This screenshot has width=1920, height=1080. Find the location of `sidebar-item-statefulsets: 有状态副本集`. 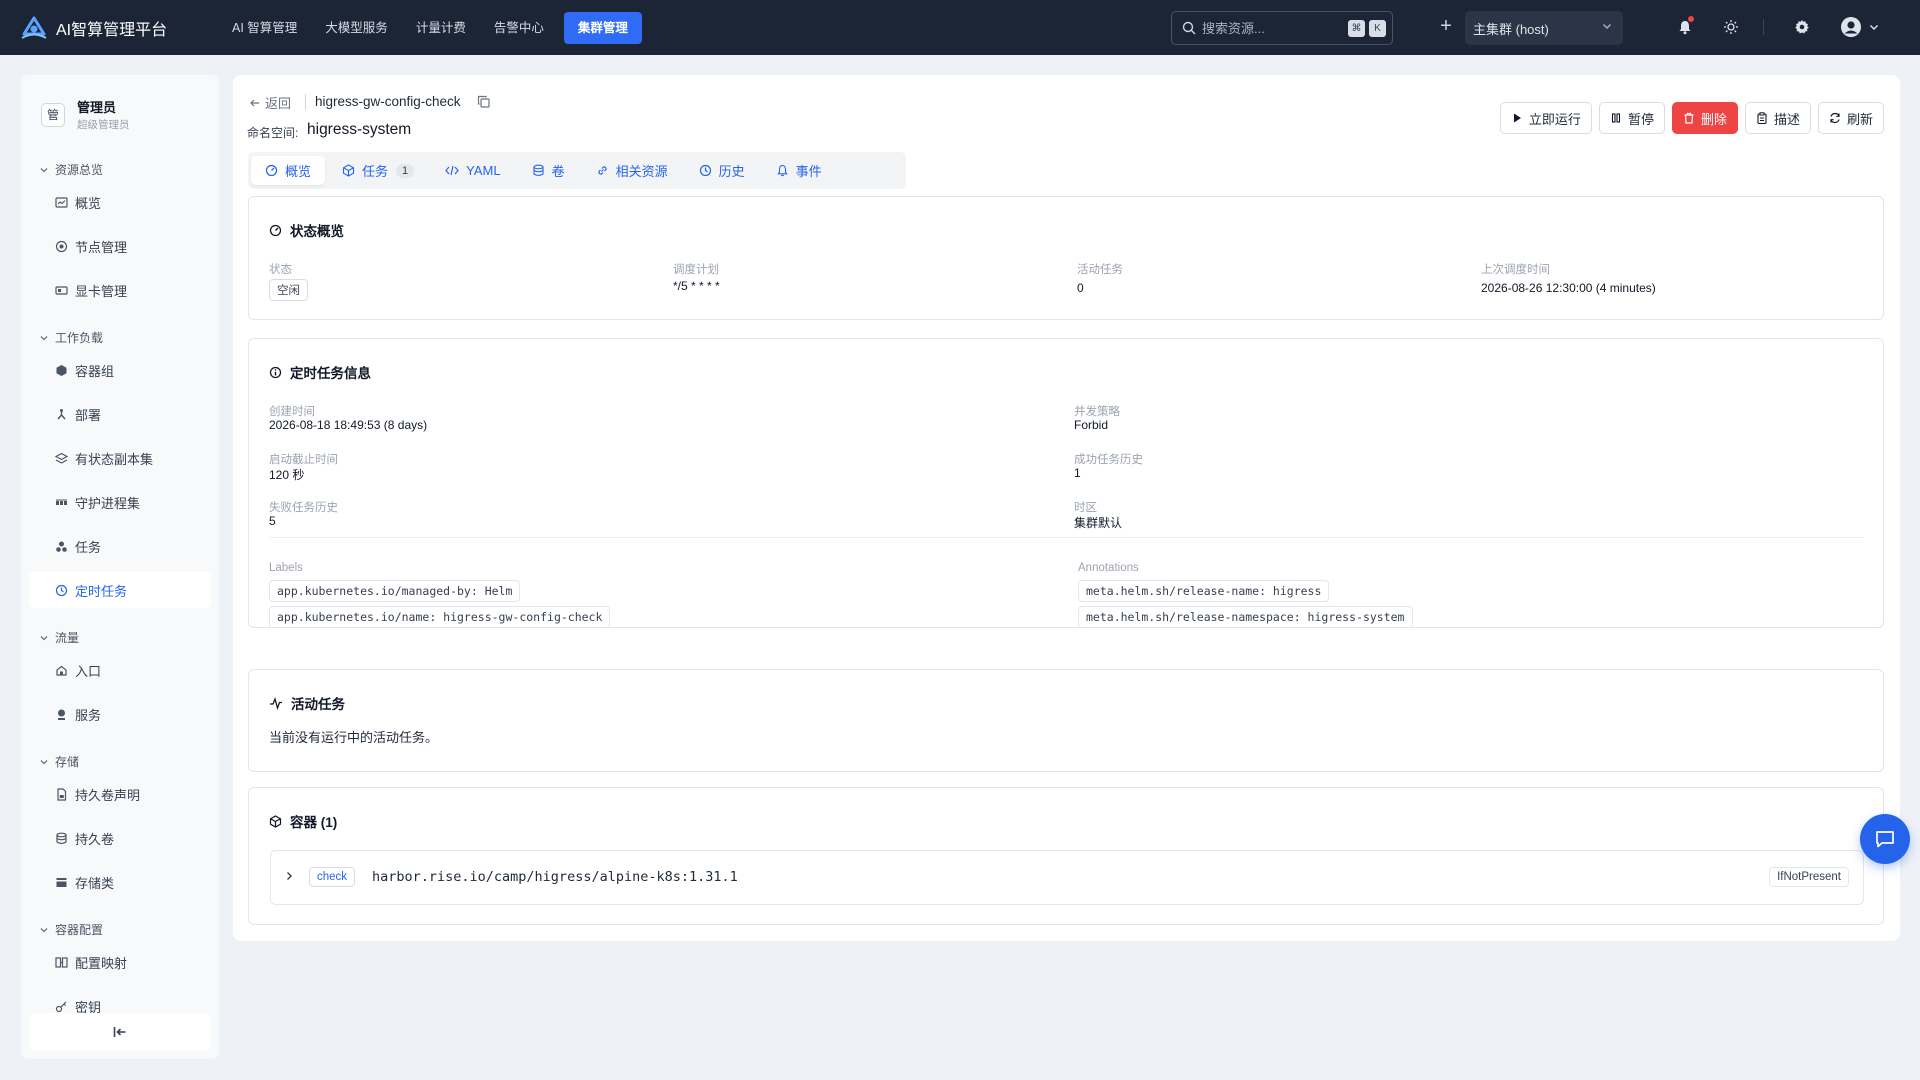

sidebar-item-statefulsets: 有状态副本集 is located at coordinates (120, 458).